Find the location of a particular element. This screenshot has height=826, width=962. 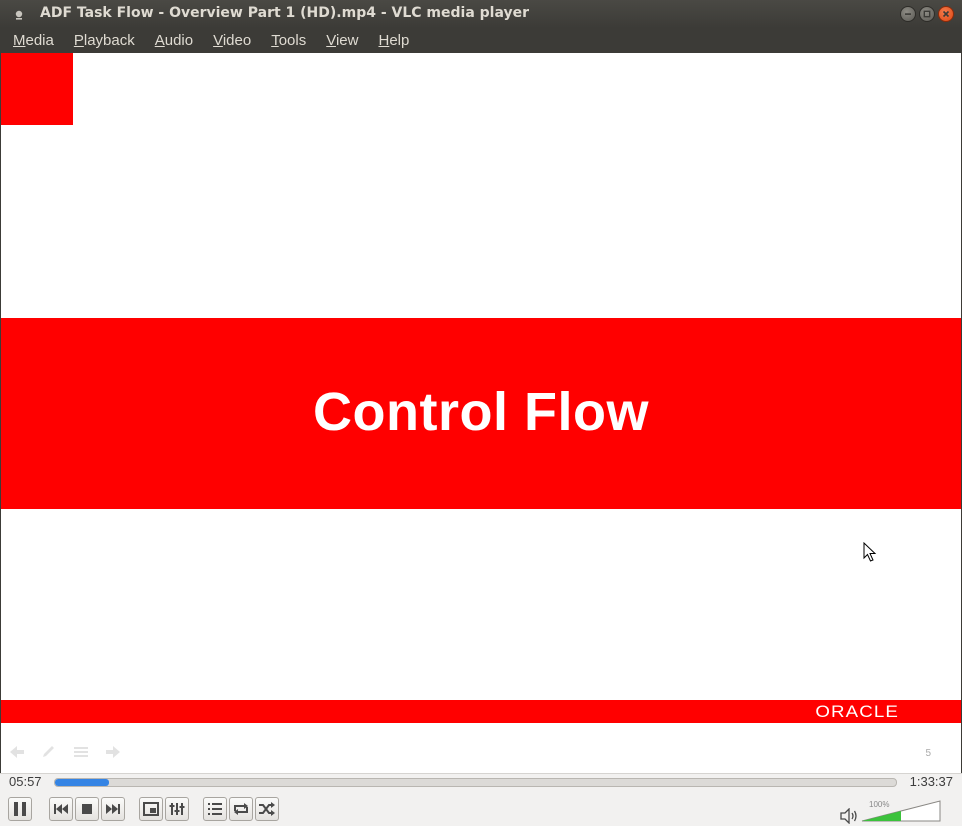

slide-footer-band: ORACLE is located at coordinates (481, 711).